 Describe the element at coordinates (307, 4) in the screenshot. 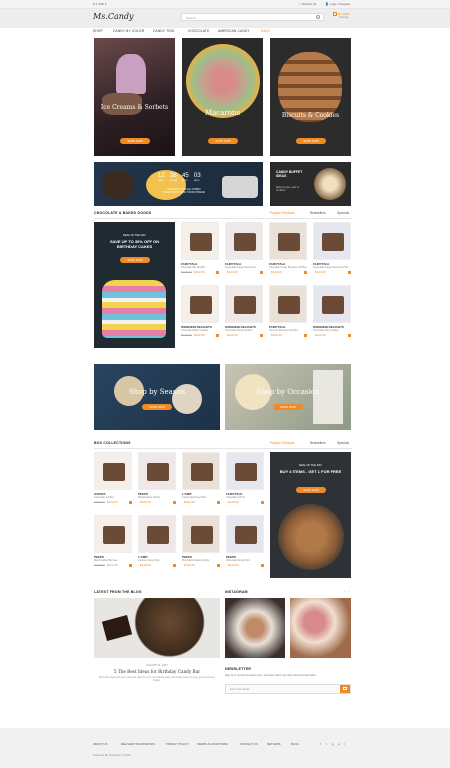

I see `wishlist-link: ♡ Wishlist (0)` at that location.